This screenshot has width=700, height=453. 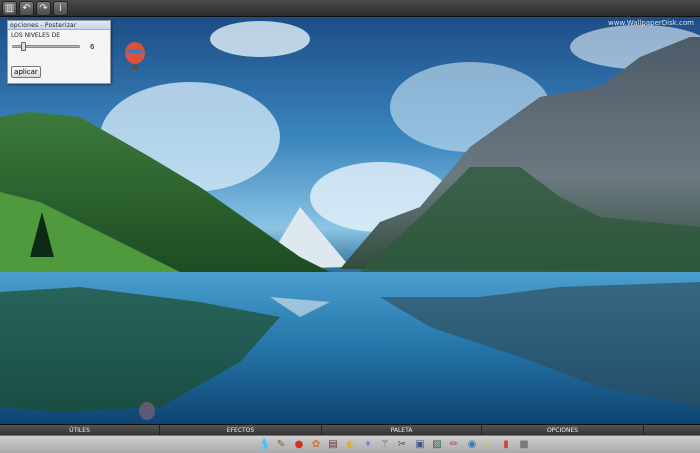 I want to click on levels-label: LOS NIVELES DE, so click(x=35, y=35).